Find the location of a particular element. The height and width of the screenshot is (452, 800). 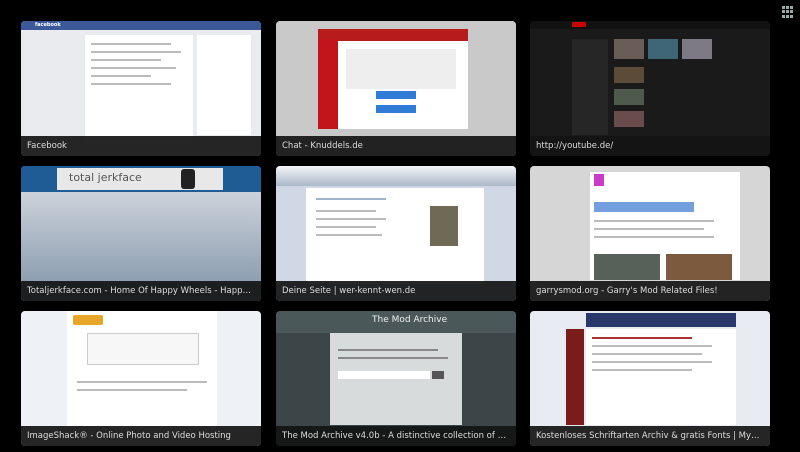

tile-title: http://youtube.de/ is located at coordinates (650, 146).